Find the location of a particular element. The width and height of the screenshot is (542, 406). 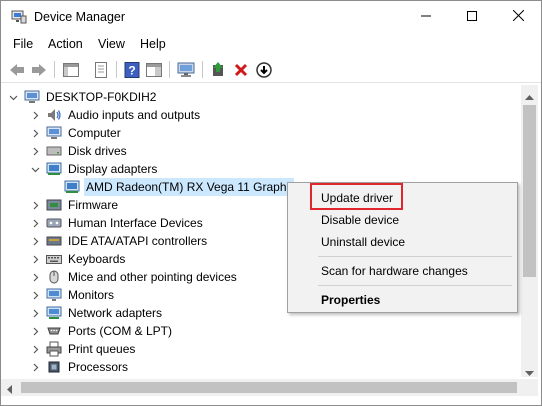

tree-item-mice: Mice and other pointing devices is located at coordinates (134, 277).